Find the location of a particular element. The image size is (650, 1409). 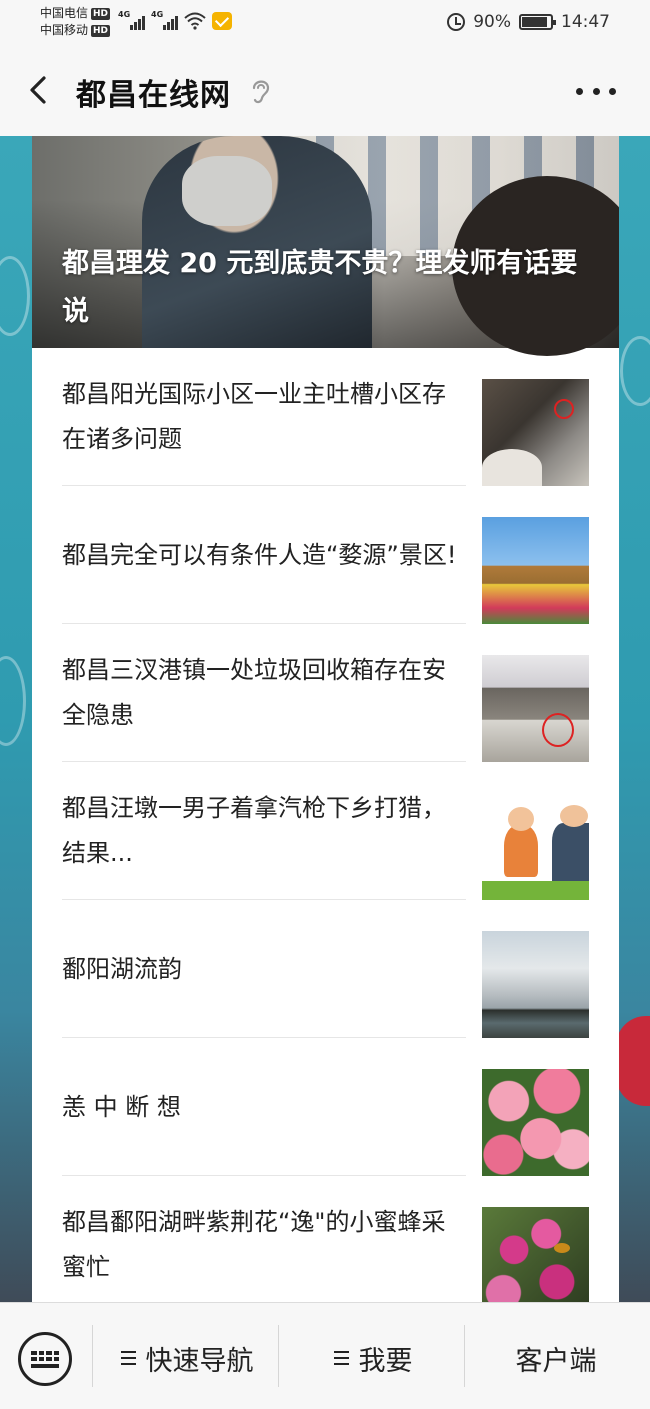

hero-title: 都昌理发 20 元到底贵不贵？理发师有话要说 is located at coordinates (320, 287).